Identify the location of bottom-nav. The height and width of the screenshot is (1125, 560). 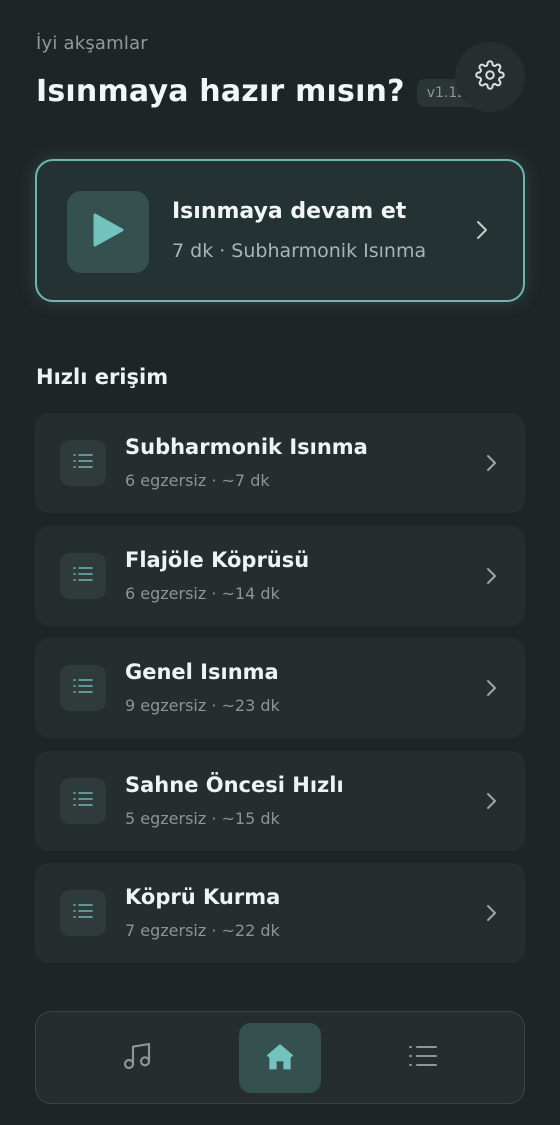
(280, 1057).